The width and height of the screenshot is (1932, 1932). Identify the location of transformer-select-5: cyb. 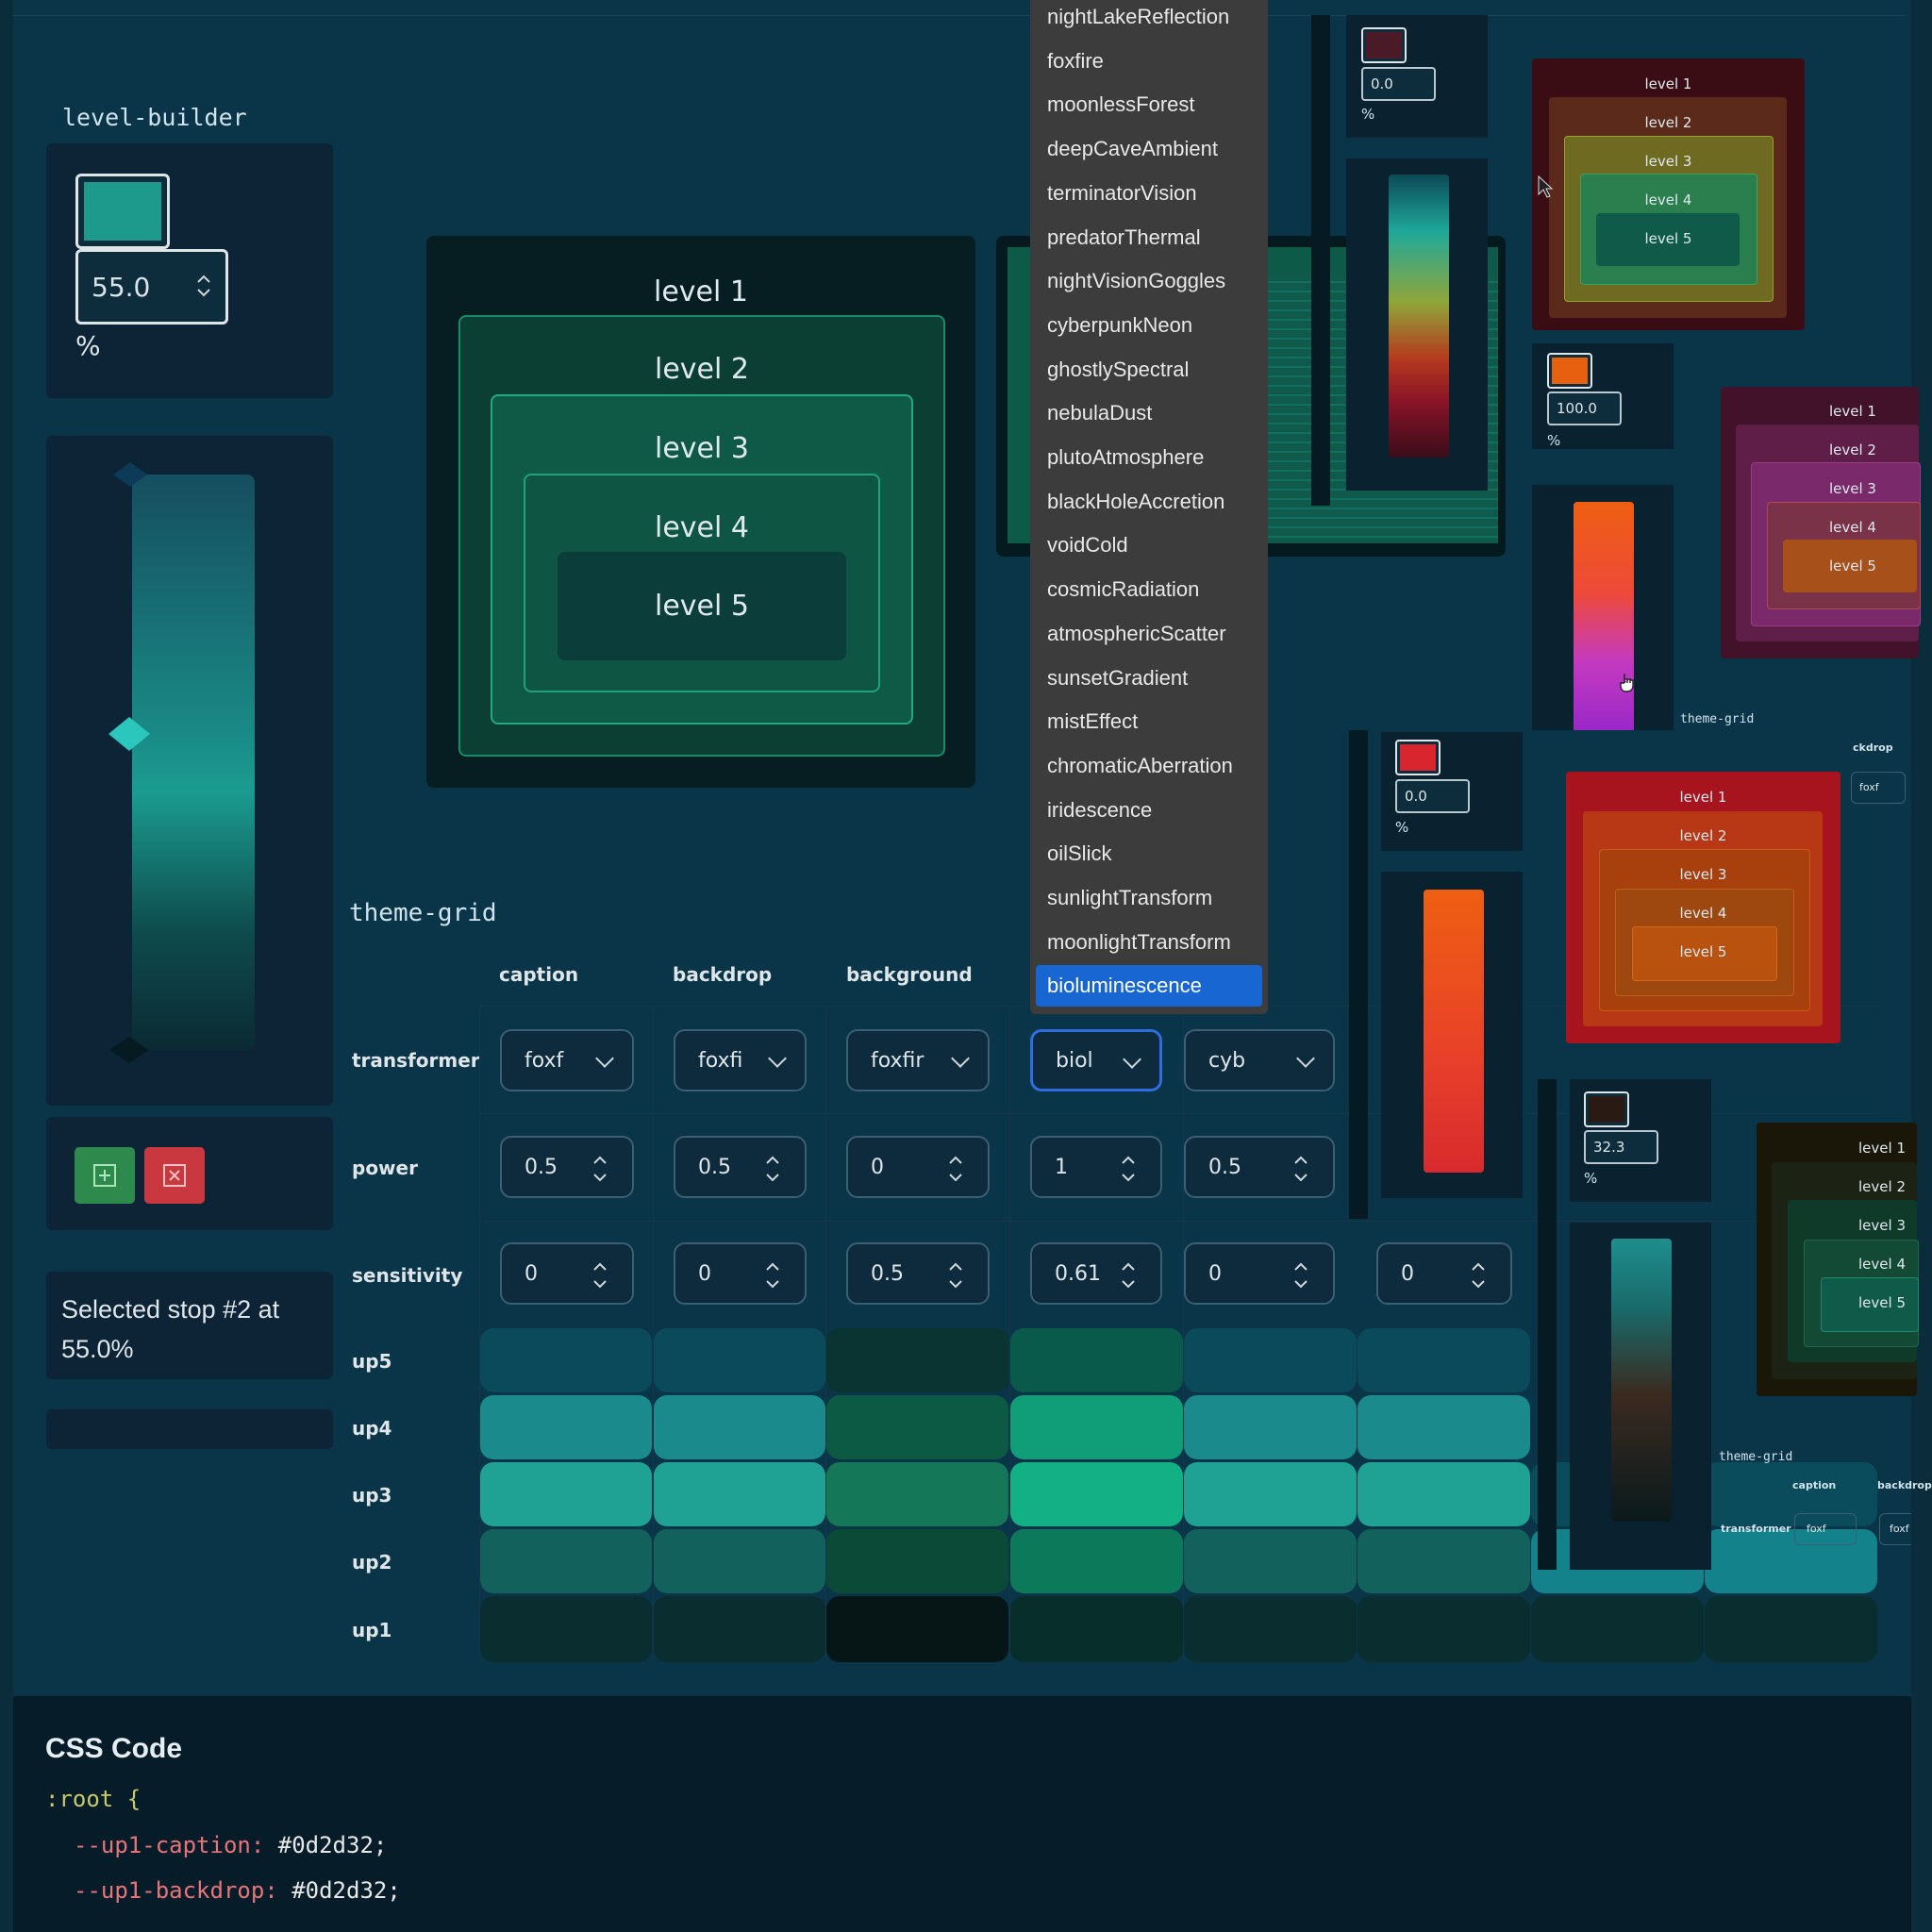
(1260, 1060).